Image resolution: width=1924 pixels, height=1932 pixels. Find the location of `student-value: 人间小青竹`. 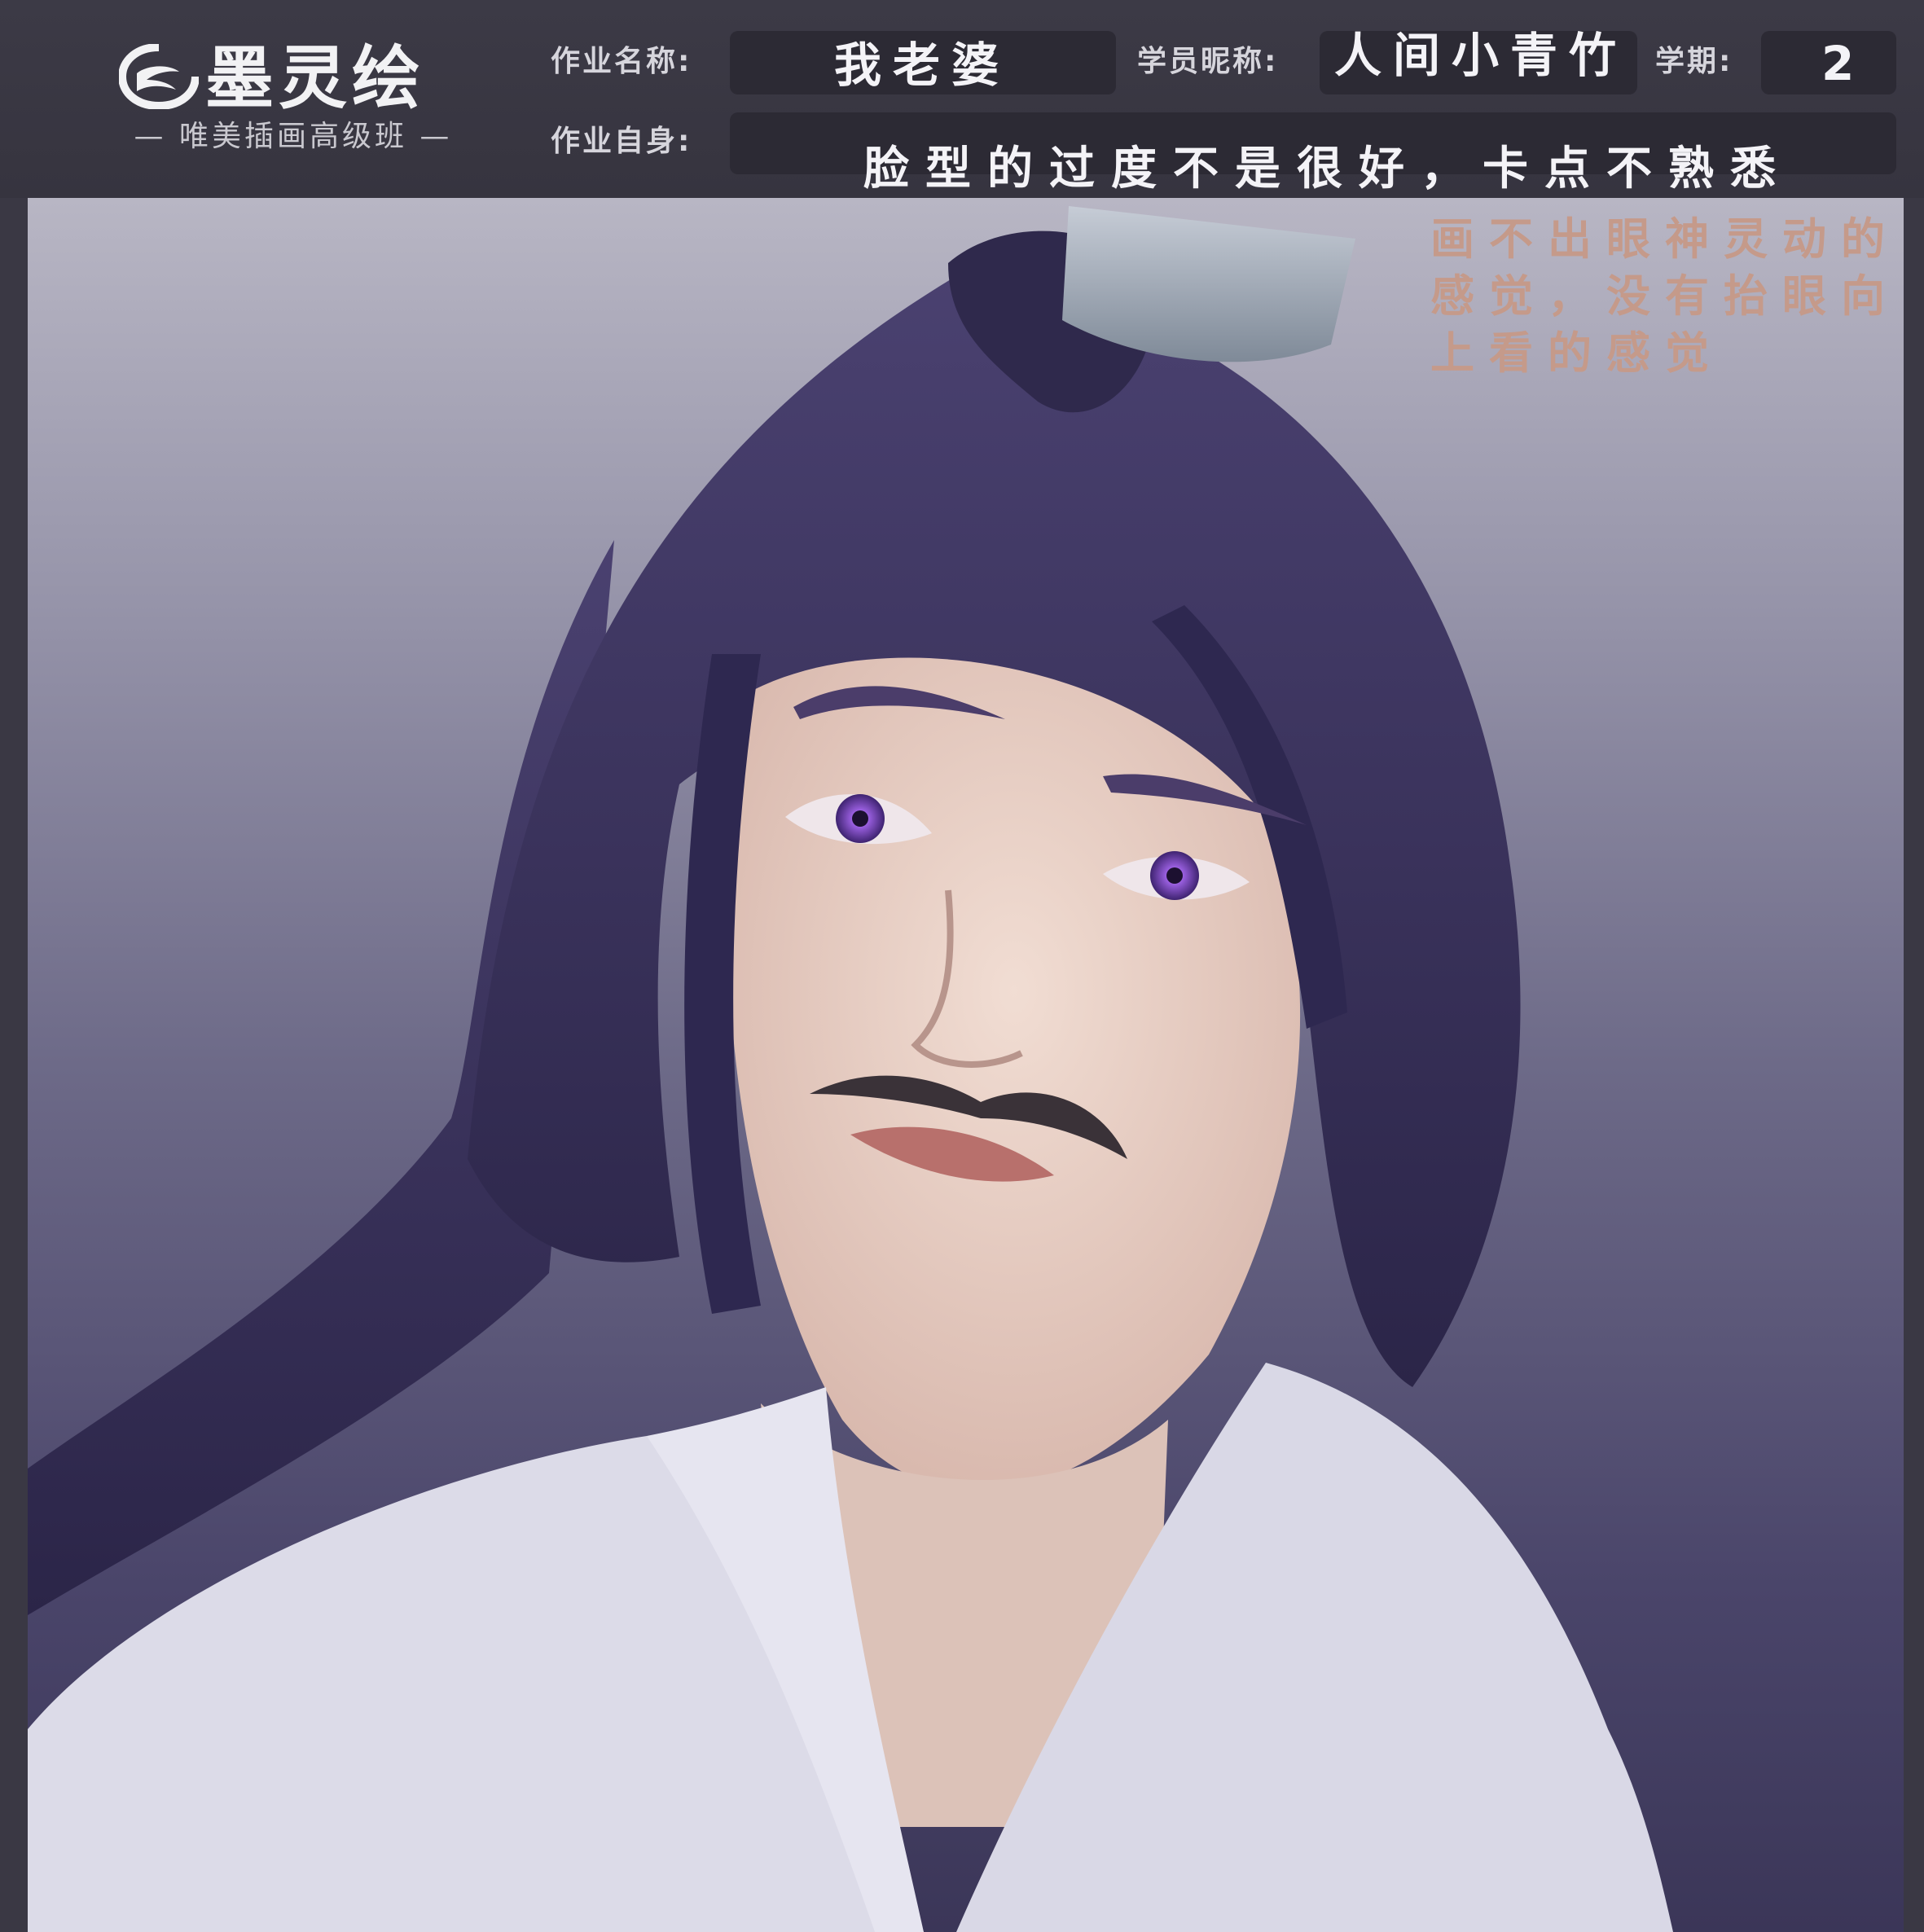

student-value: 人间小青竹 is located at coordinates (1481, 56).